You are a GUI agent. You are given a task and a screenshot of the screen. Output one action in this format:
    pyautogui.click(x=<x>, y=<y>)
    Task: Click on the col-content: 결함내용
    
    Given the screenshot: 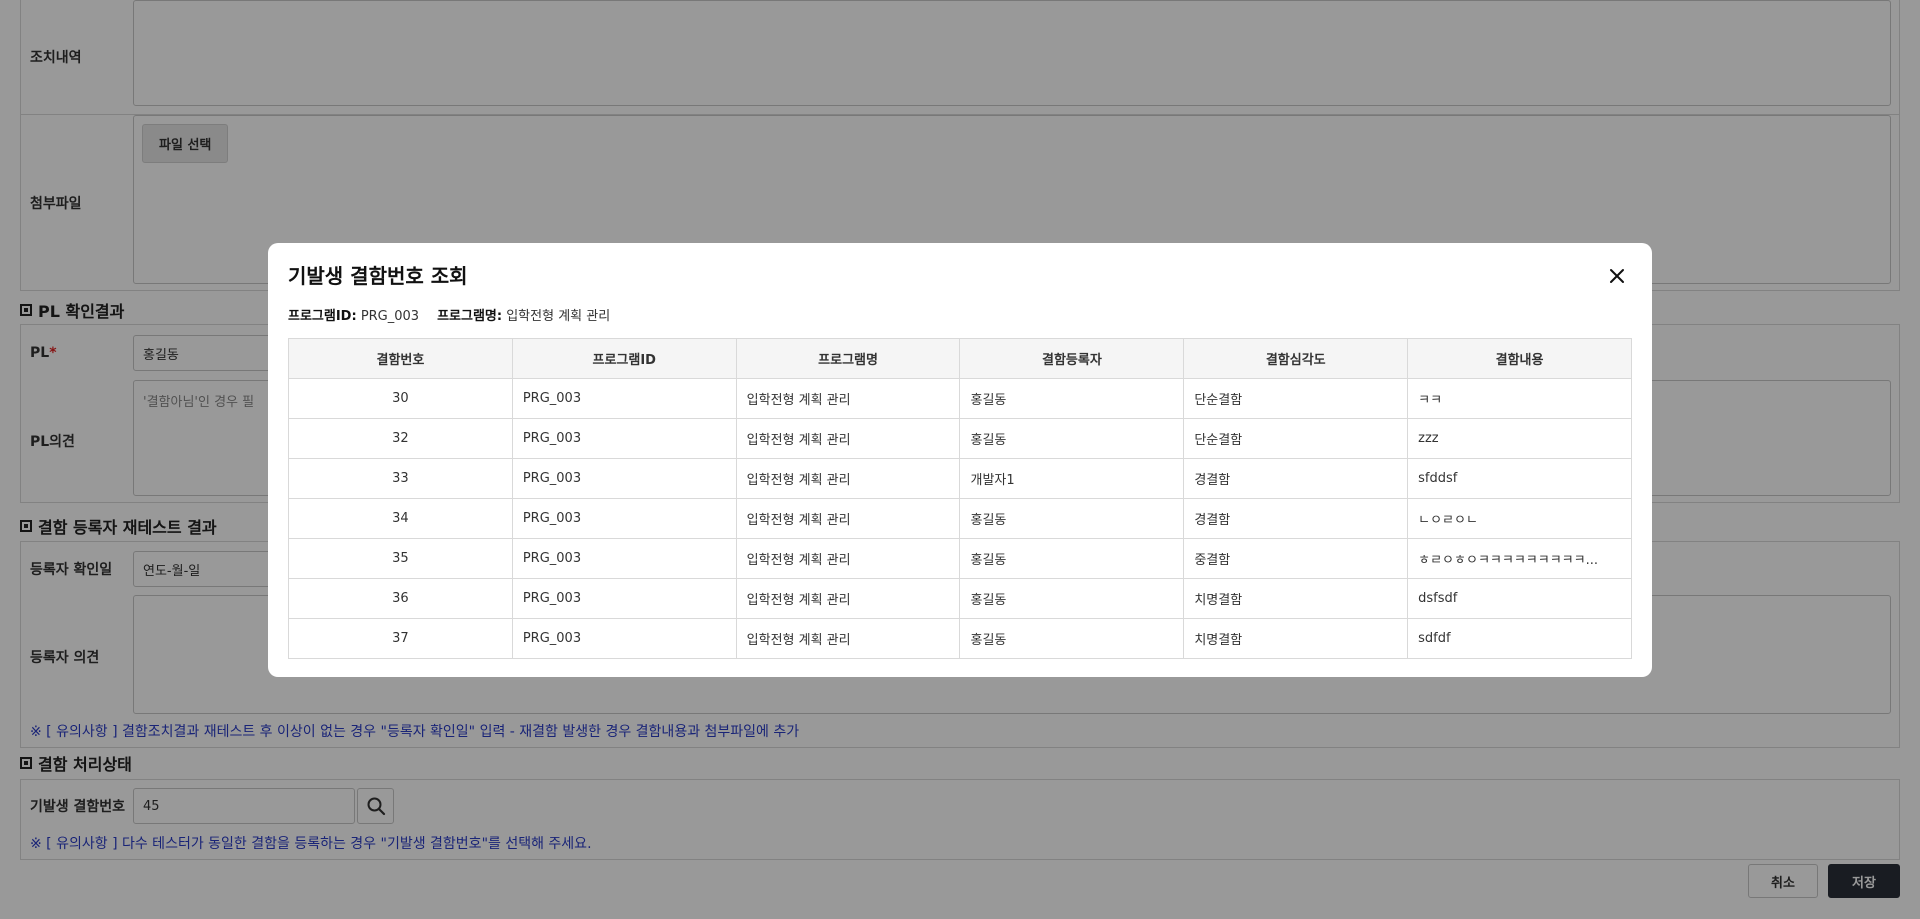 What is the action you would take?
    pyautogui.click(x=1519, y=358)
    